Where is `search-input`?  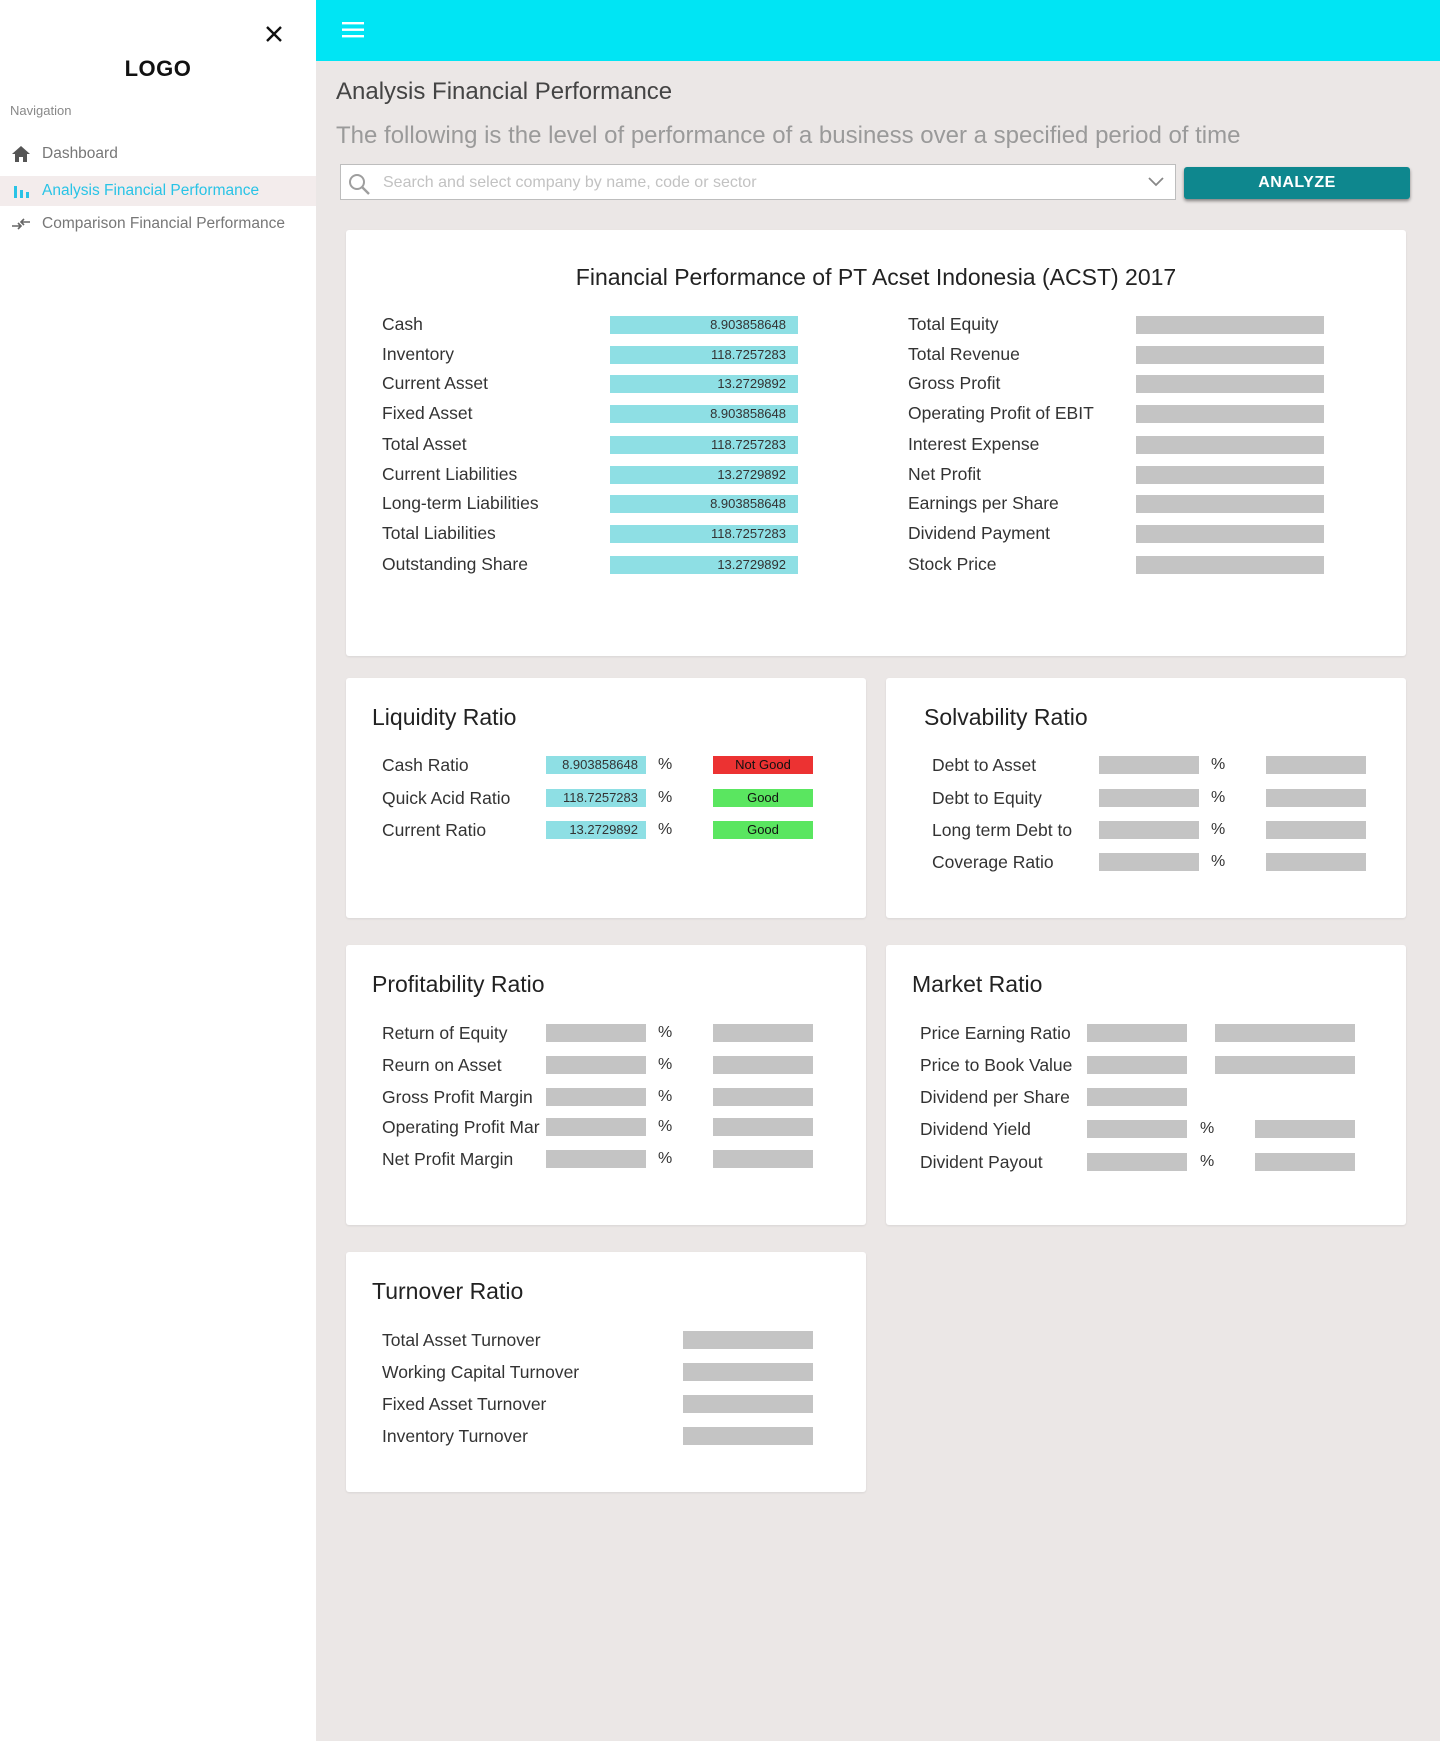
search-input is located at coordinates (753, 183).